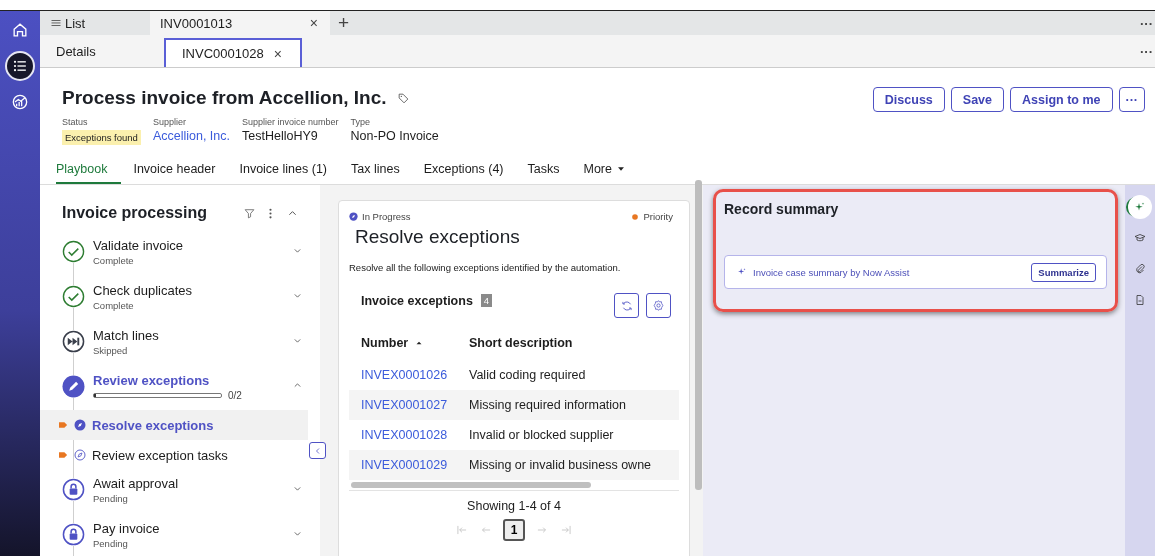 The width and height of the screenshot is (1155, 556). What do you see at coordinates (135, 213) in the screenshot?
I see `panel-title: Invoice processing` at bounding box center [135, 213].